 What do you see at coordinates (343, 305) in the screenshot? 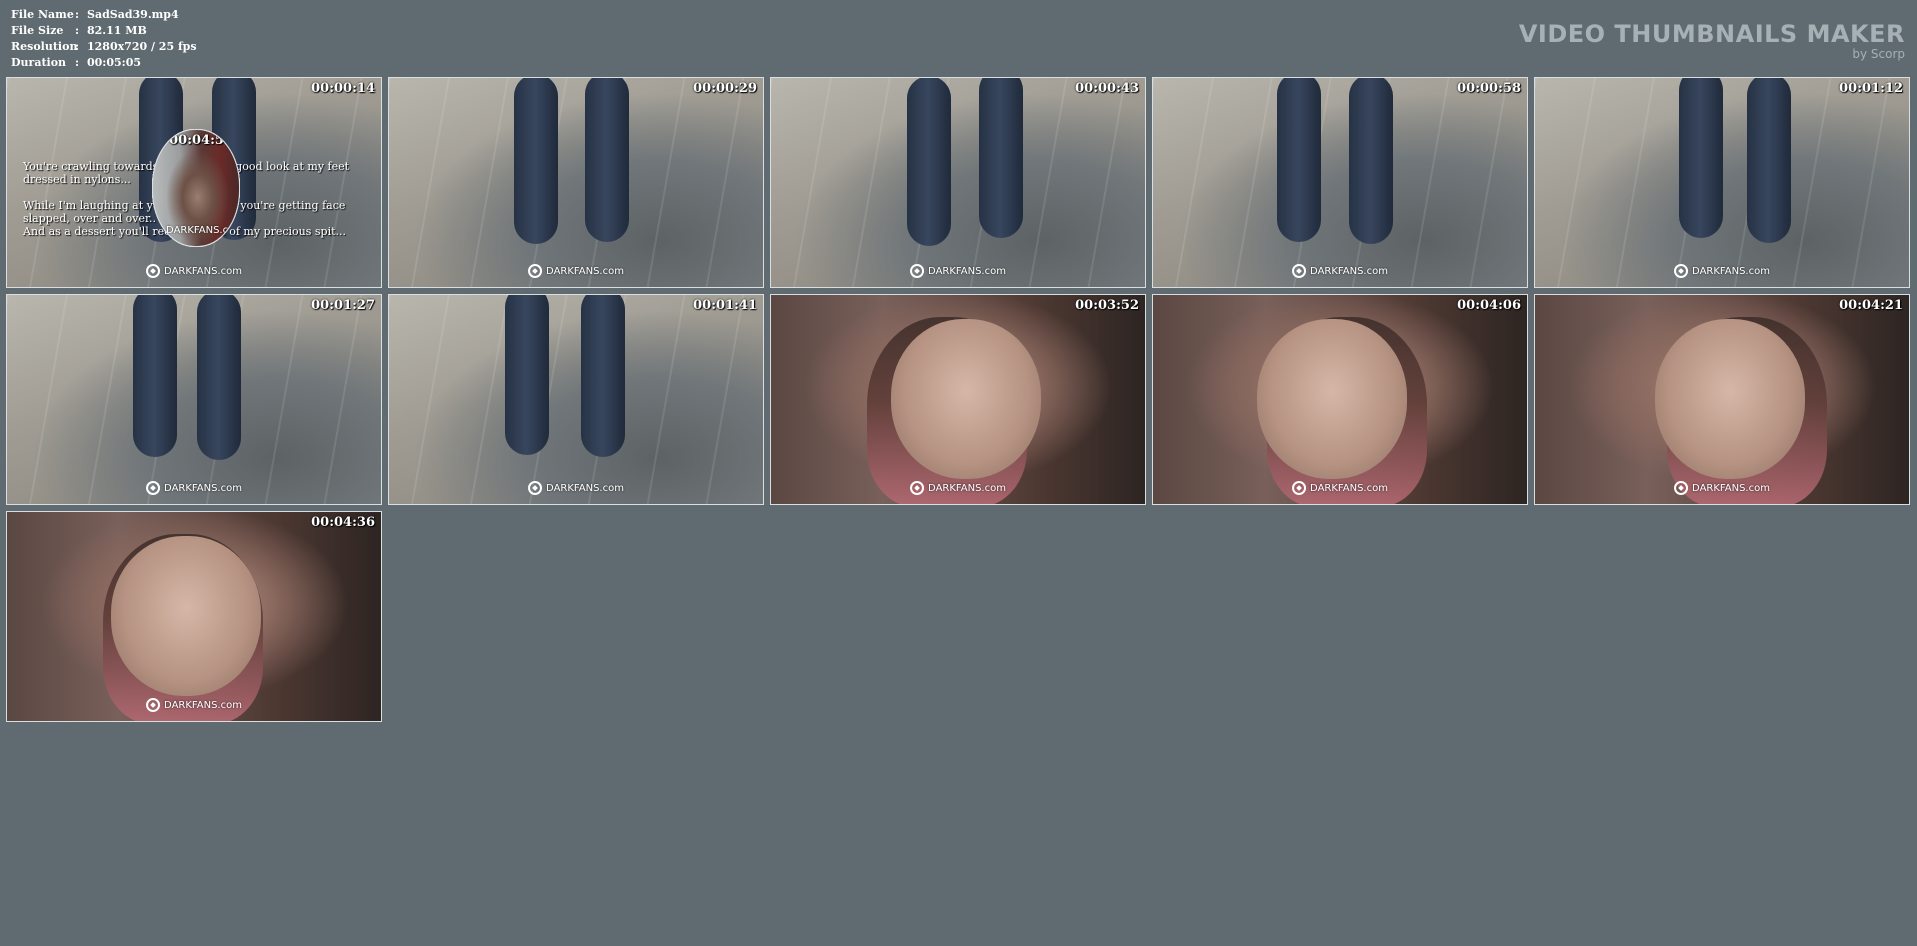
I see `timestamp: 00:01:27` at bounding box center [343, 305].